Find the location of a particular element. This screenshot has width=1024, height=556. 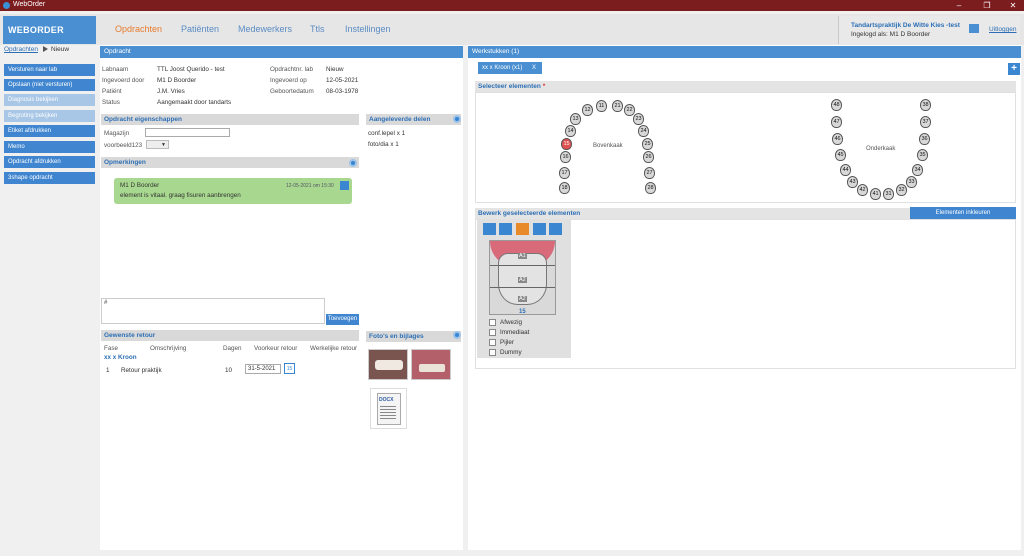

aangeleverd-settings-icon is located at coordinates (457, 119).